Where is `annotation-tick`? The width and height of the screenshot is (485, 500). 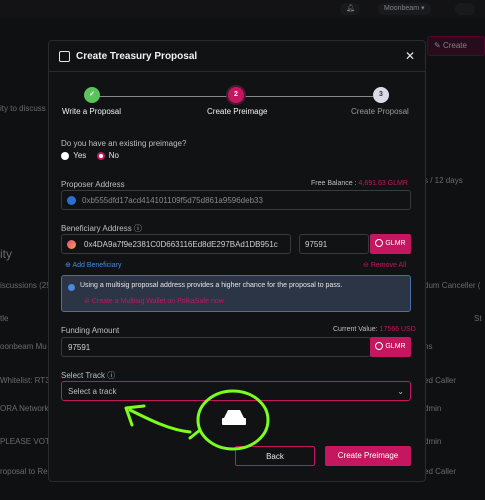
annotation-tick is located at coordinates (195, 434).